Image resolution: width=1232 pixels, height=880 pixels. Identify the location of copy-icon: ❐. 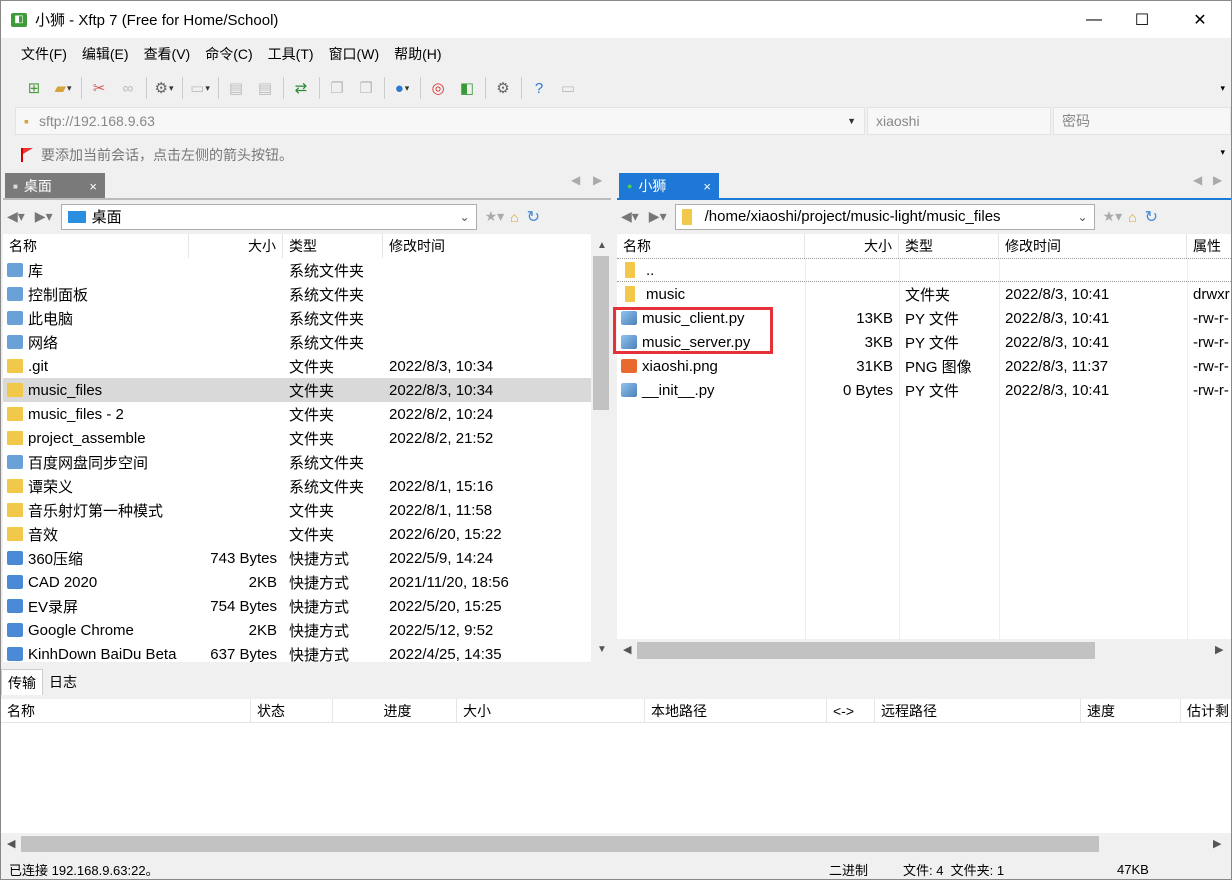
(337, 88).